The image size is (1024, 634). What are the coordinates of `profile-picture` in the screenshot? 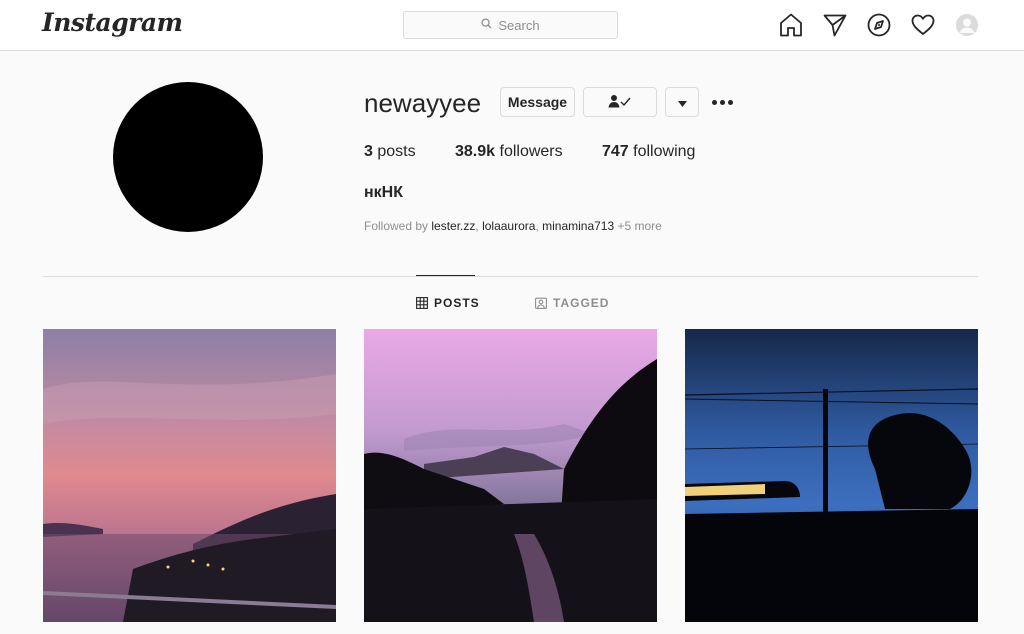 It's located at (188, 157).